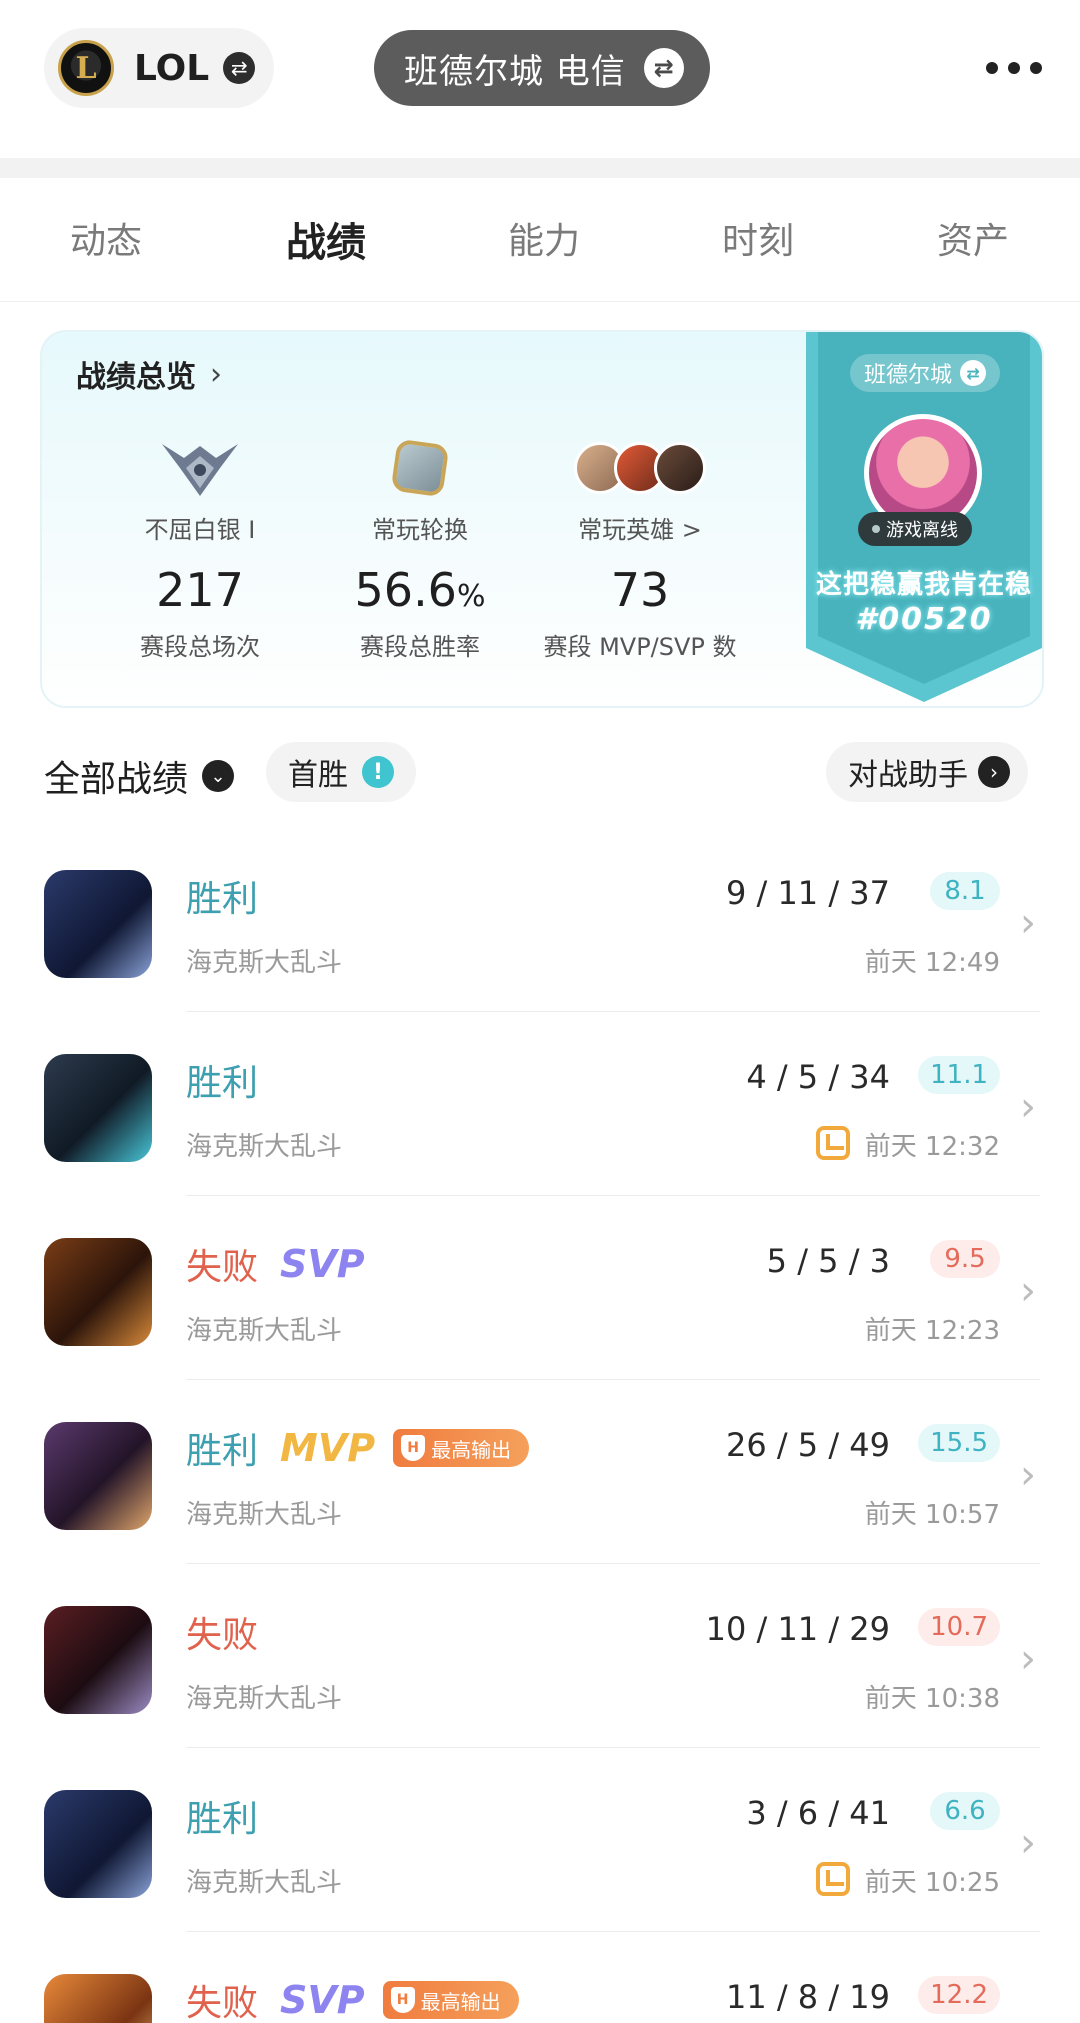  What do you see at coordinates (925, 373) in the screenshot?
I see `banner-server: 班德尔城 ⇄` at bounding box center [925, 373].